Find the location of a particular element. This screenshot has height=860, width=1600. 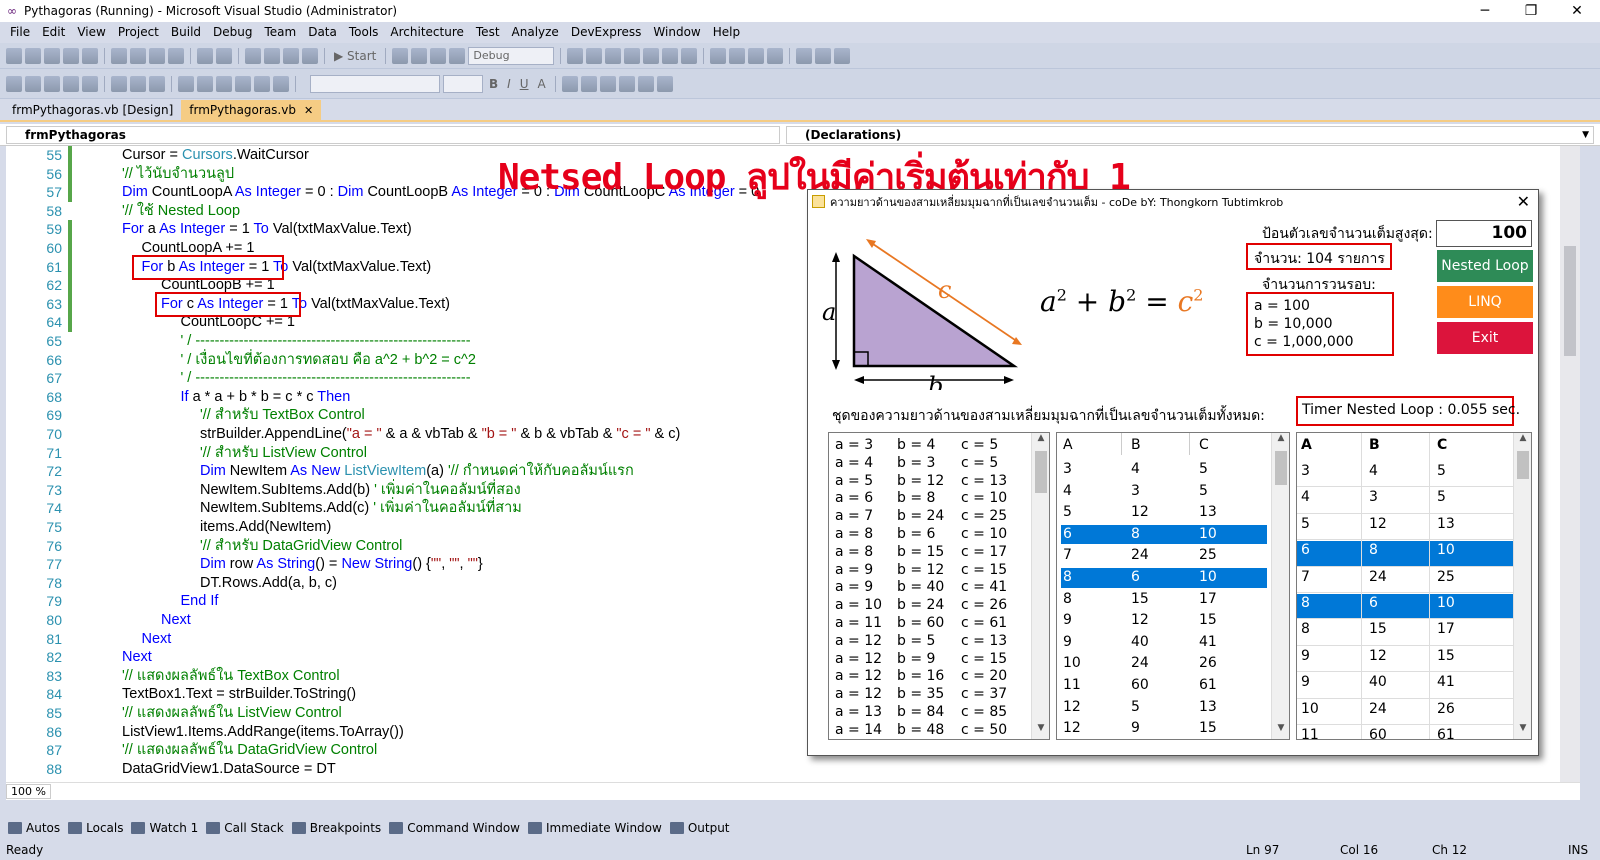

table-cell: 41 is located at coordinates (1446, 682).